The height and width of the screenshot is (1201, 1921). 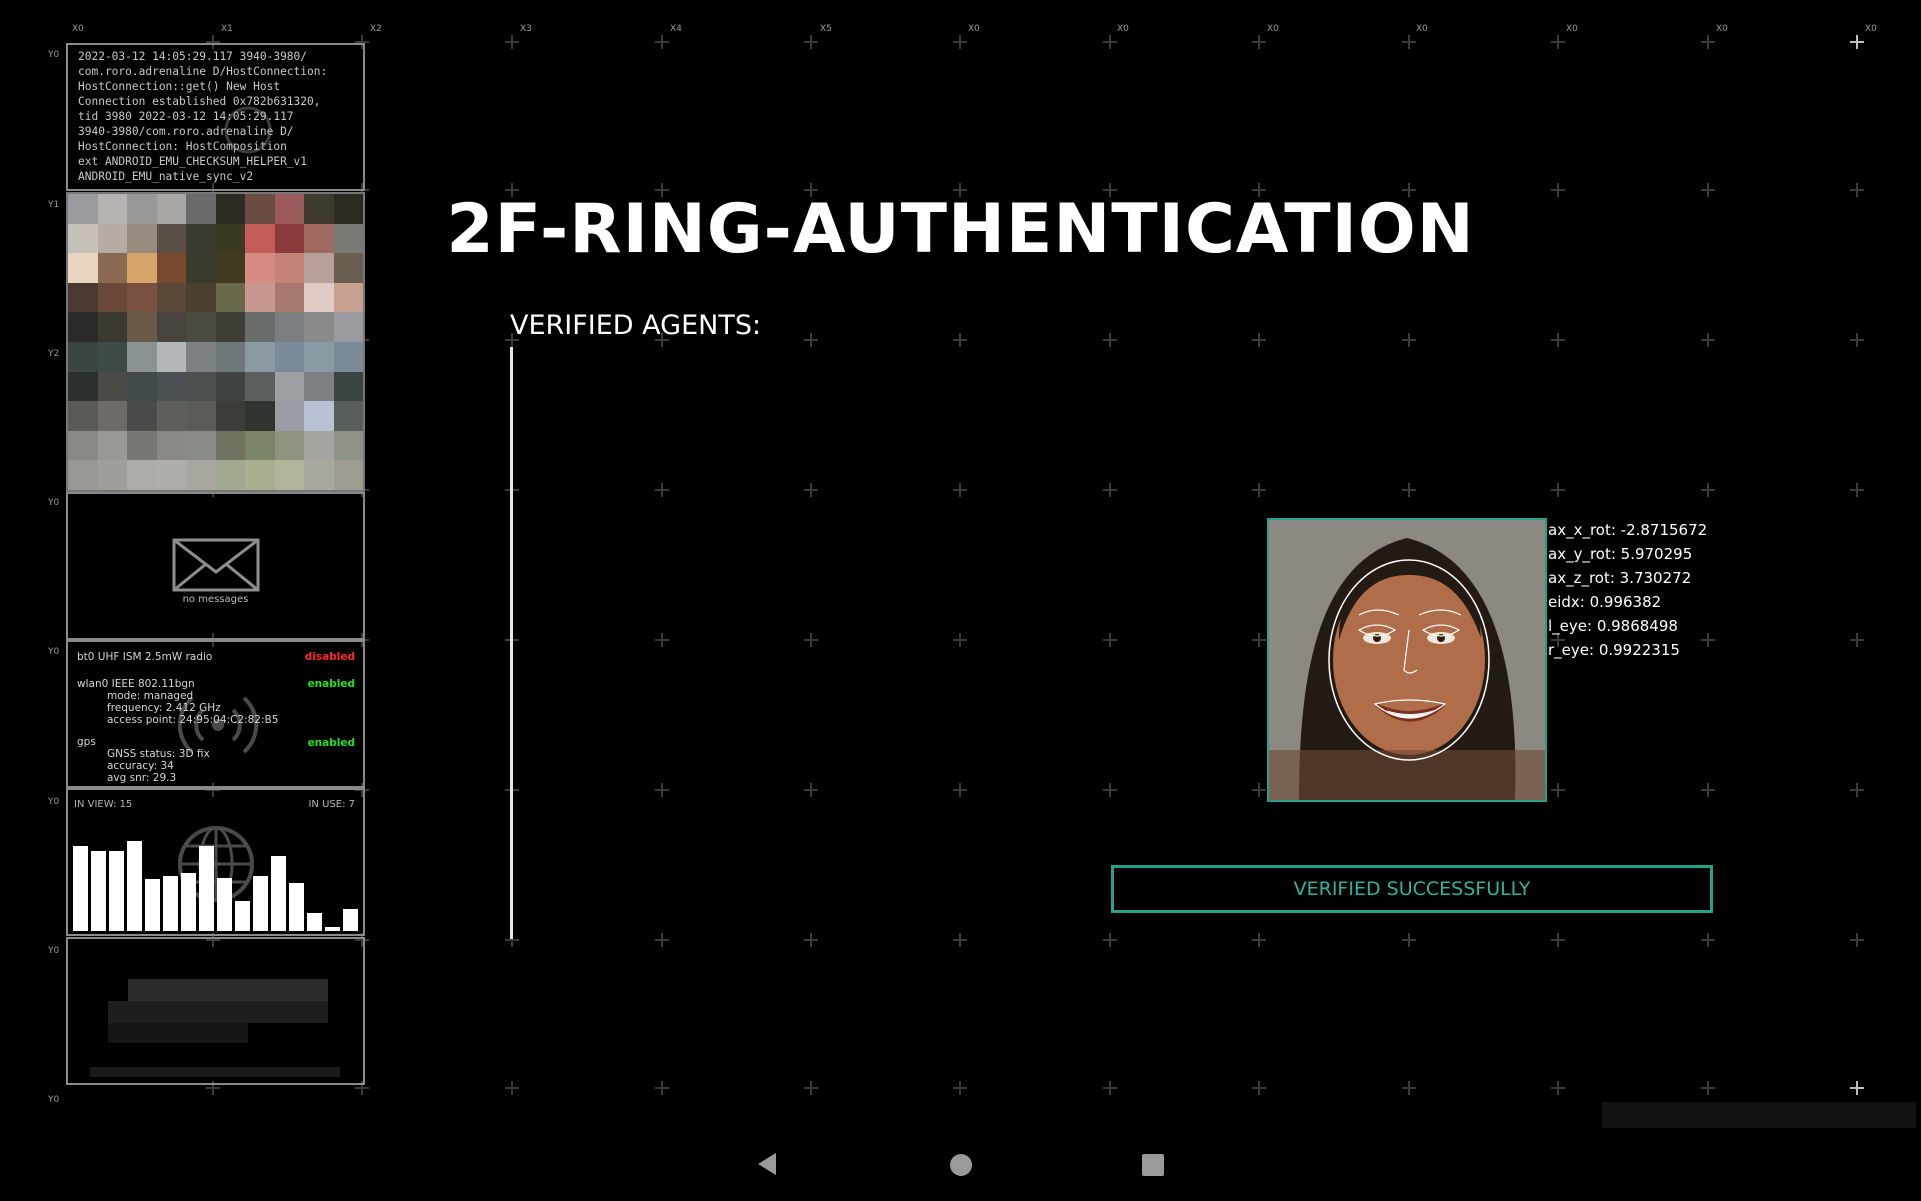 I want to click on recents-square-icon, so click(x=1153, y=1165).